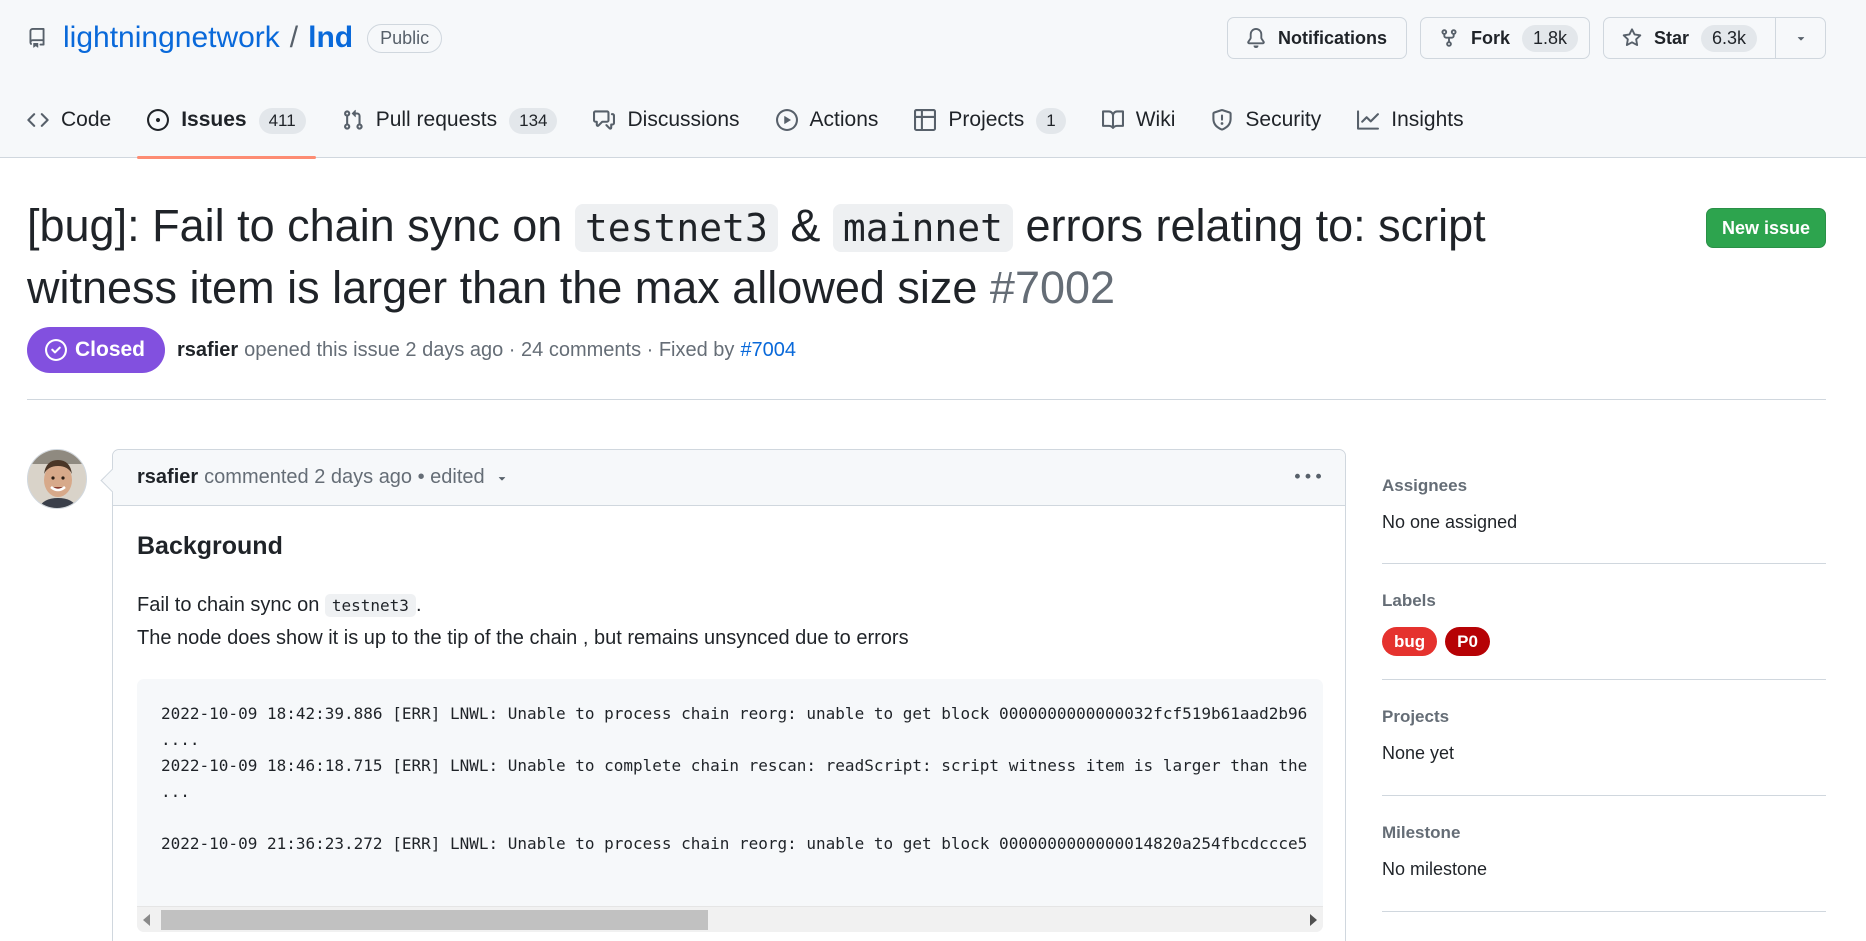 This screenshot has width=1866, height=941. What do you see at coordinates (1333, 37) in the screenshot?
I see `notifications-label: Notifications` at bounding box center [1333, 37].